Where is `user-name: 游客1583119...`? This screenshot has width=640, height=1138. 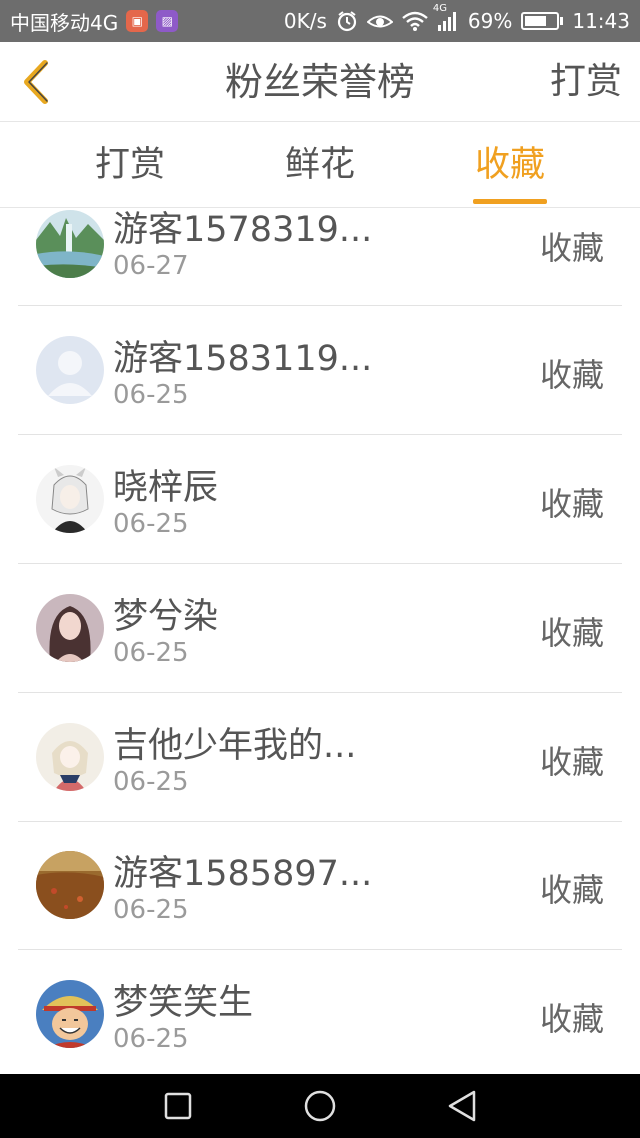
user-name: 游客1583119... is located at coordinates (243, 359).